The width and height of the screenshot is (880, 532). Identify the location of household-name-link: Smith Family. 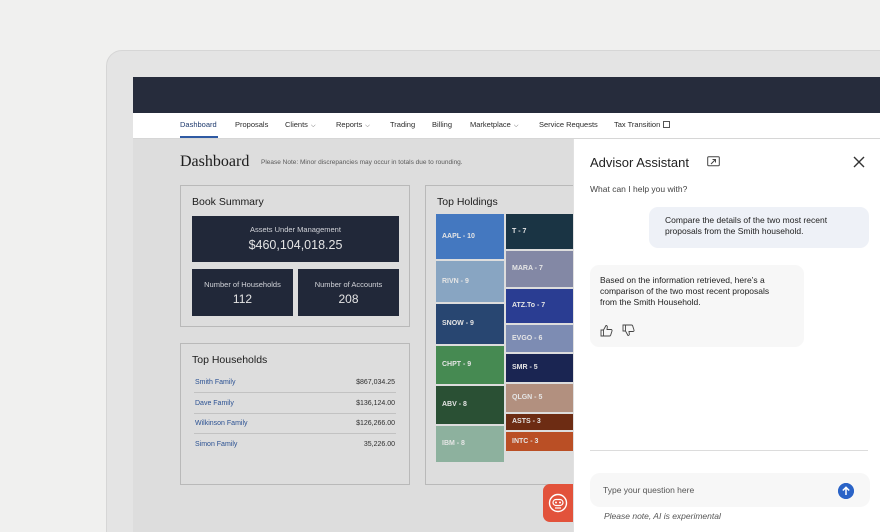
(215, 382).